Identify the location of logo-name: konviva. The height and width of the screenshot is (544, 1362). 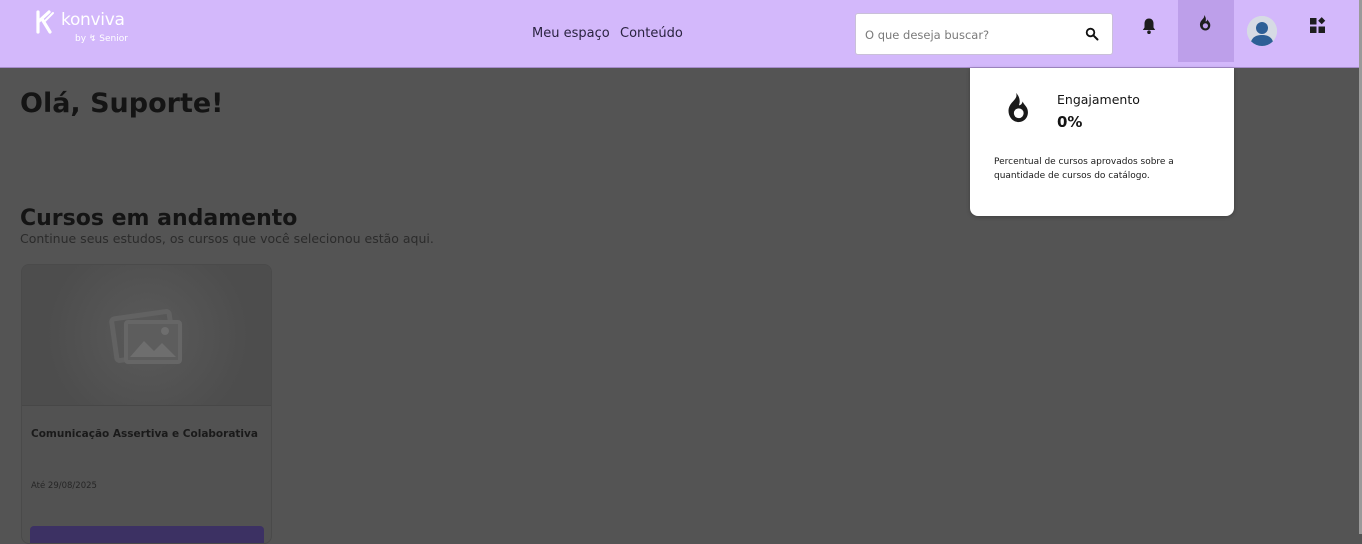
(93, 20).